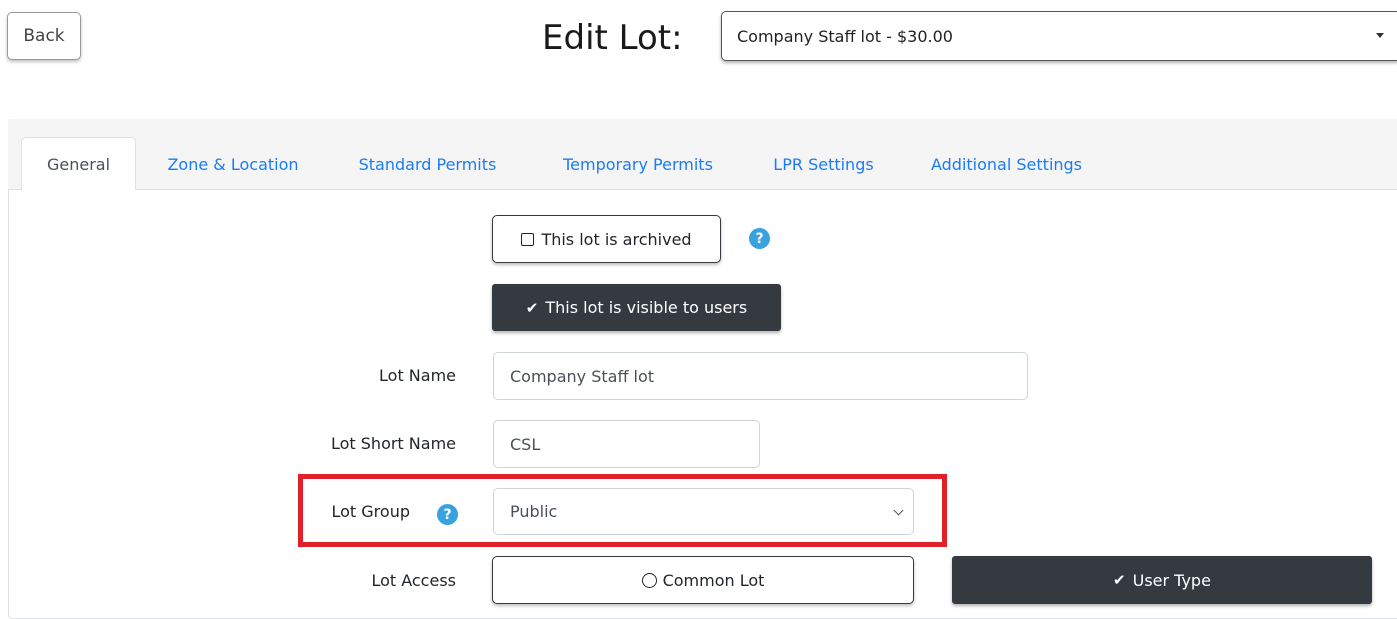  What do you see at coordinates (44, 36) in the screenshot?
I see `back-button: Back` at bounding box center [44, 36].